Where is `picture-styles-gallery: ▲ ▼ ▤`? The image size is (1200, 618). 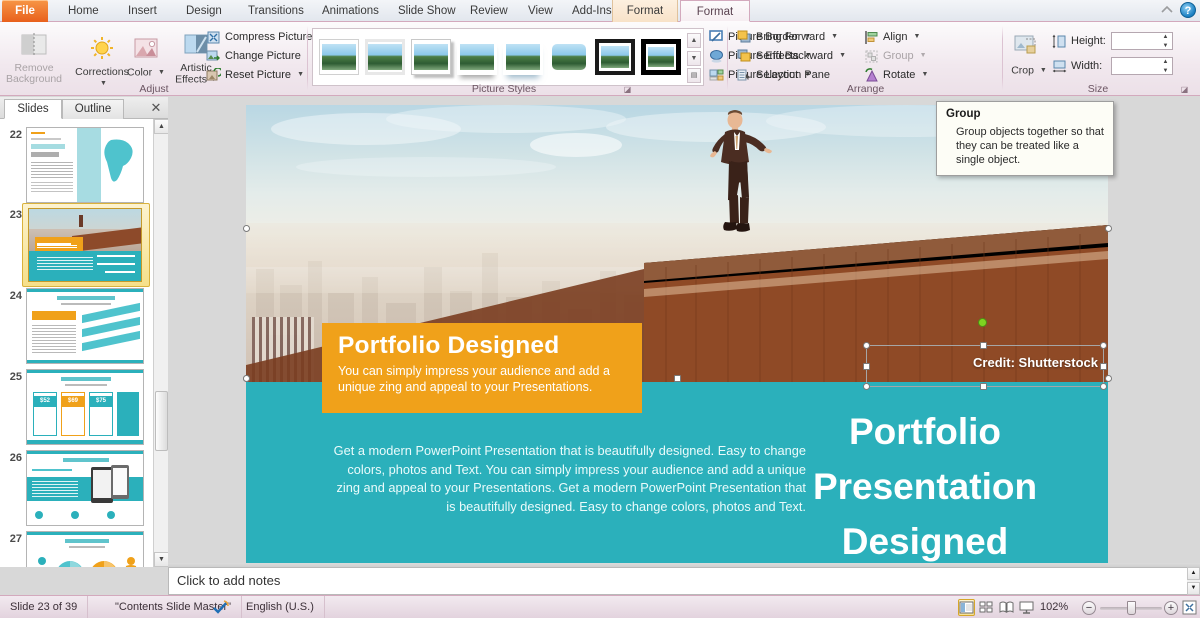 picture-styles-gallery: ▲ ▼ ▤ is located at coordinates (508, 57).